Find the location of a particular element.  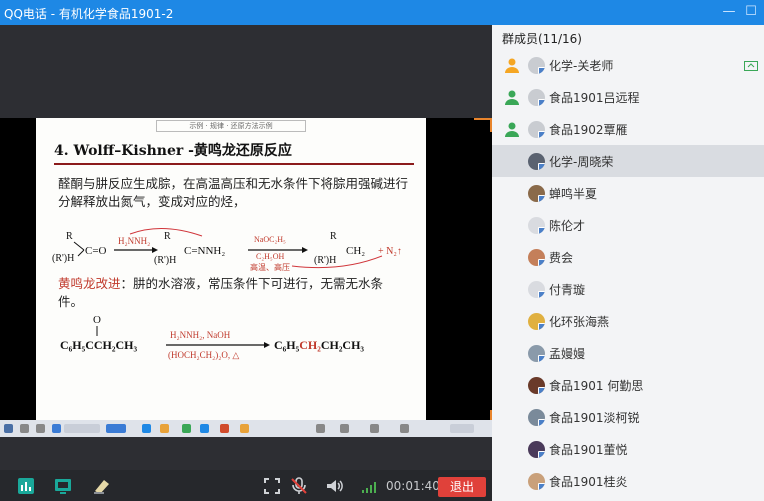

heading-rule is located at coordinates (234, 164).